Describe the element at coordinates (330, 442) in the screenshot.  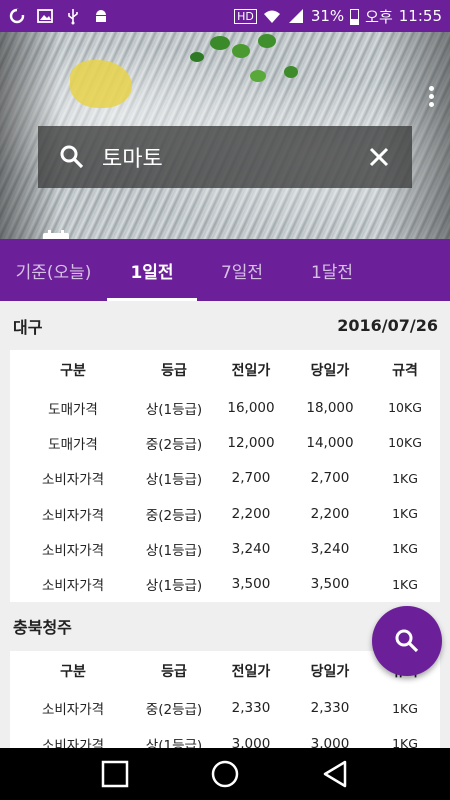
I see `cell-today-price: 14,000` at that location.